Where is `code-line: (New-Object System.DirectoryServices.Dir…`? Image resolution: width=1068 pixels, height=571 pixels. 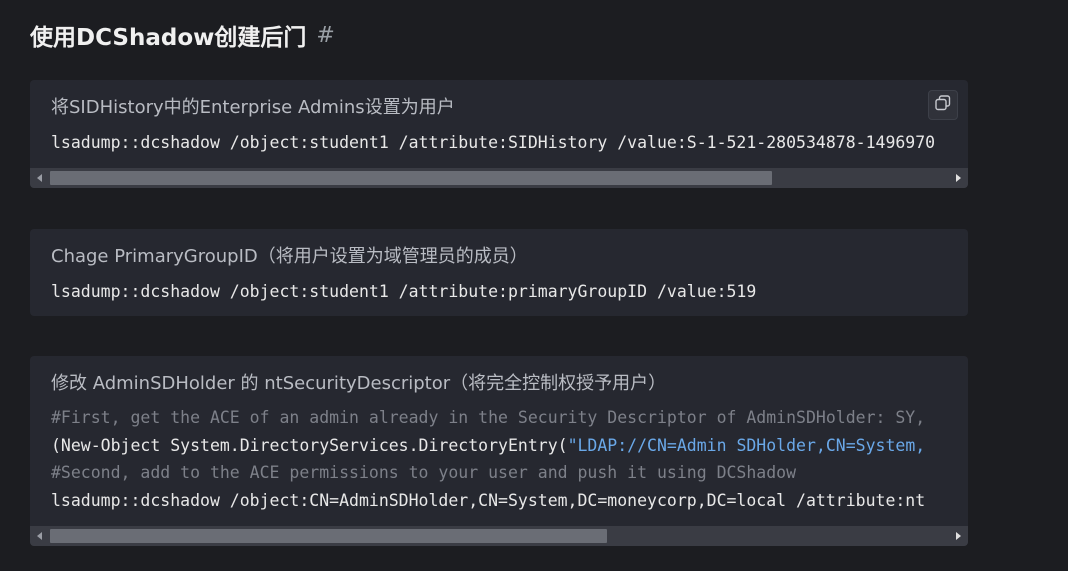 code-line: (New-Object System.DirectoryServices.Dir… is located at coordinates (488, 445).